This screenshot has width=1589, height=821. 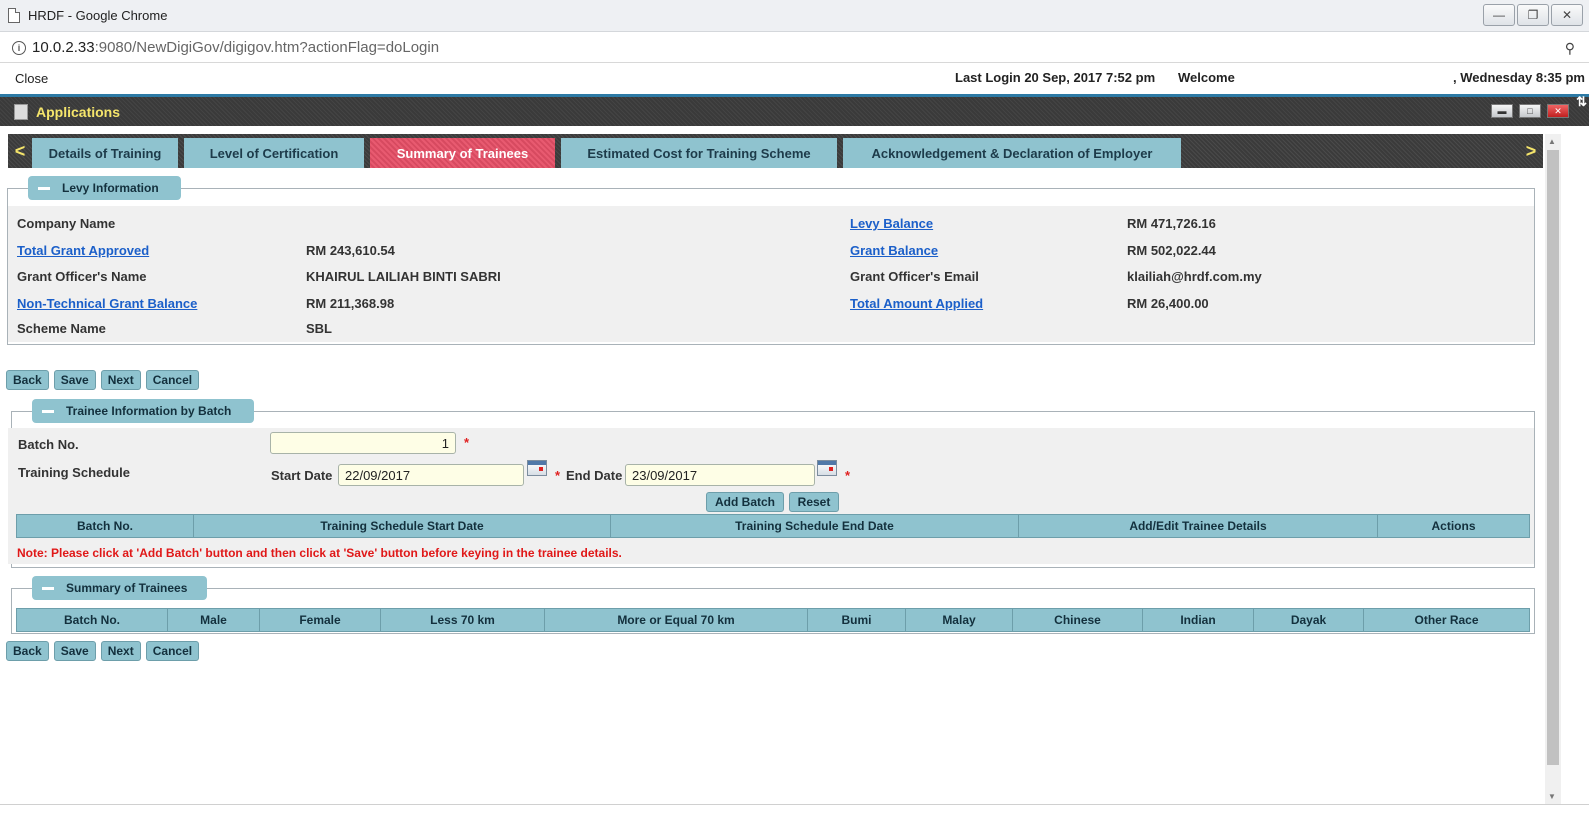 I want to click on panel-controls: ▬ □ ✕, so click(x=1530, y=111).